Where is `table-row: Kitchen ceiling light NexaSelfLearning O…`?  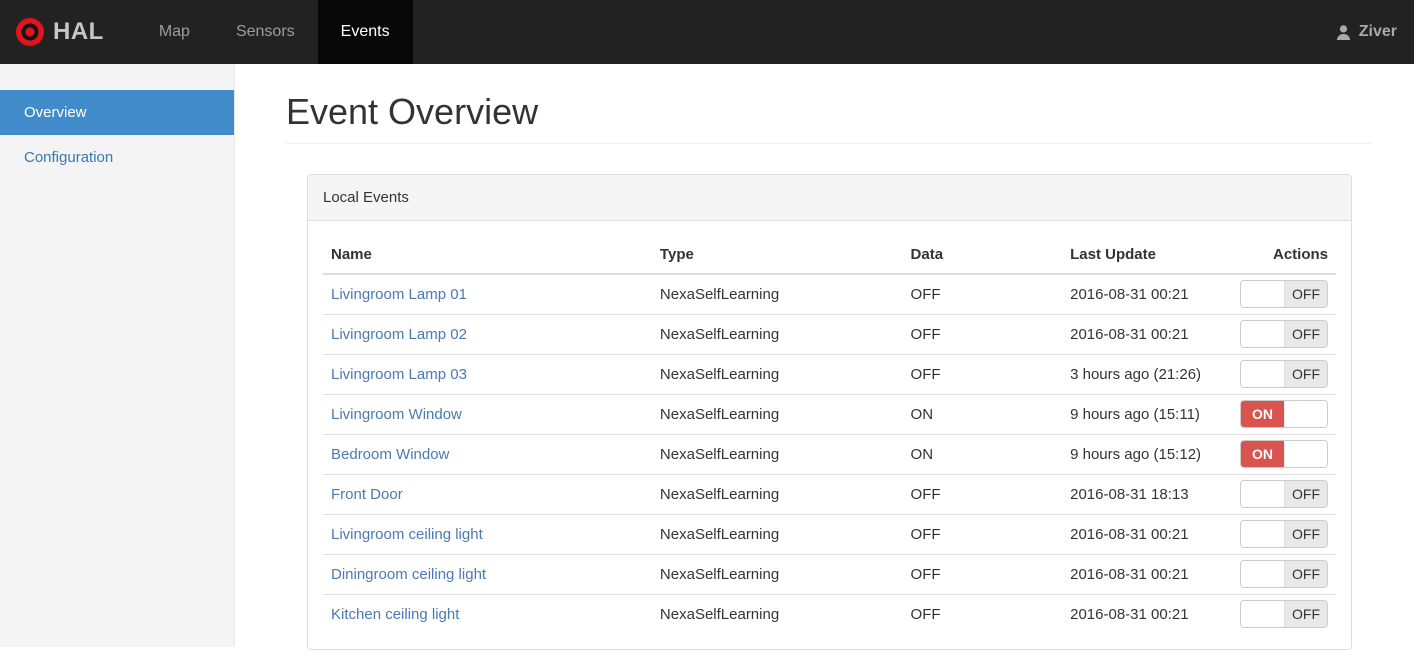
table-row: Kitchen ceiling light NexaSelfLearning O… is located at coordinates (829, 613).